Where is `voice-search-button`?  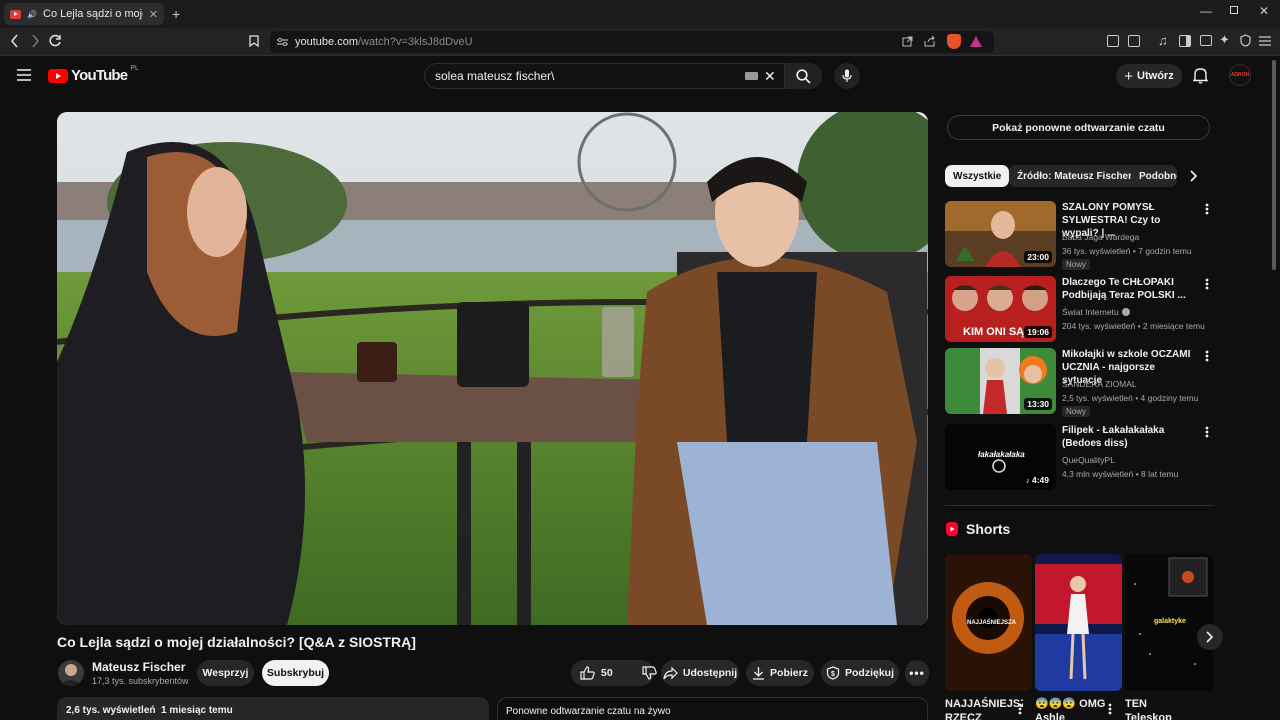
voice-search-button is located at coordinates (847, 76).